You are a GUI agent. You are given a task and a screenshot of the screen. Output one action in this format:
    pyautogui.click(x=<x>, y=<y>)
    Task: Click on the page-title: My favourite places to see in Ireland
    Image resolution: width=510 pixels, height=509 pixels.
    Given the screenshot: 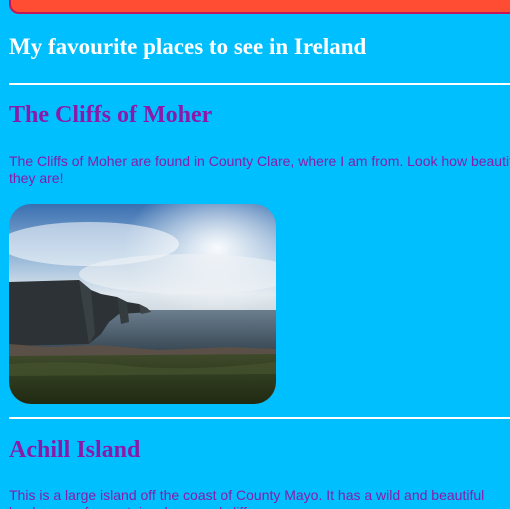 What is the action you would take?
    pyautogui.click(x=188, y=46)
    